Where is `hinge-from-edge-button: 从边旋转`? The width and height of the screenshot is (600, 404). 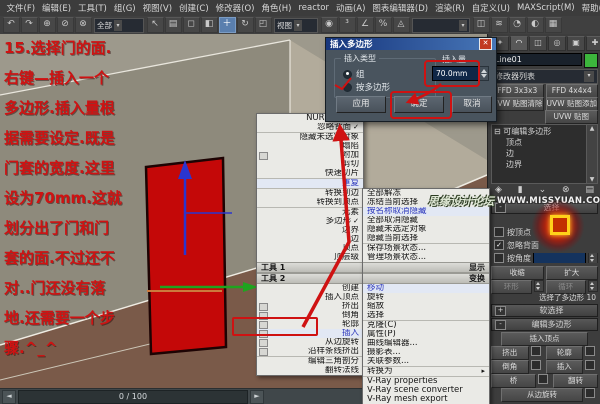
hinge-from-edge-button: 从边旋转 is located at coordinates (542, 395).